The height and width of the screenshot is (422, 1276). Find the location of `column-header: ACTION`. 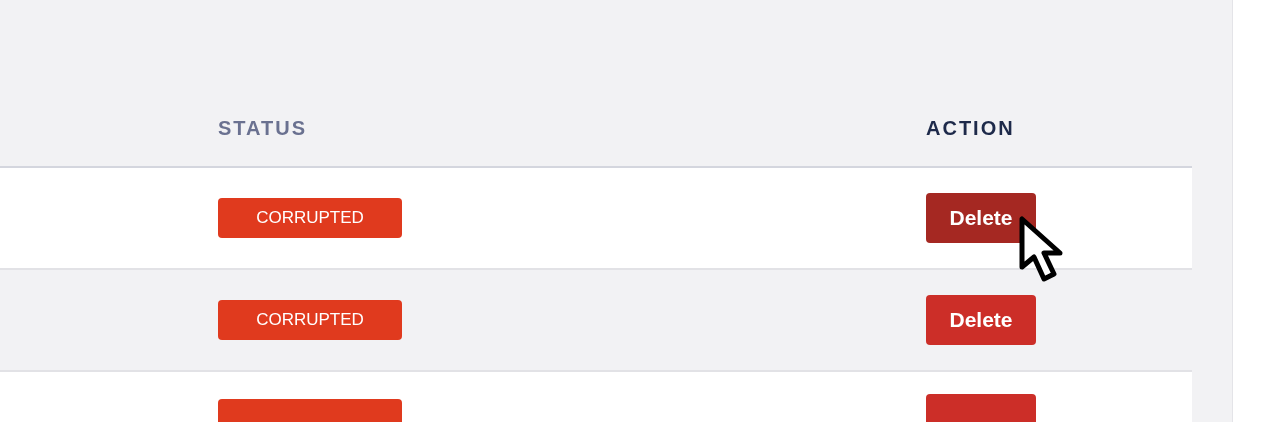

column-header: ACTION is located at coordinates (970, 128).